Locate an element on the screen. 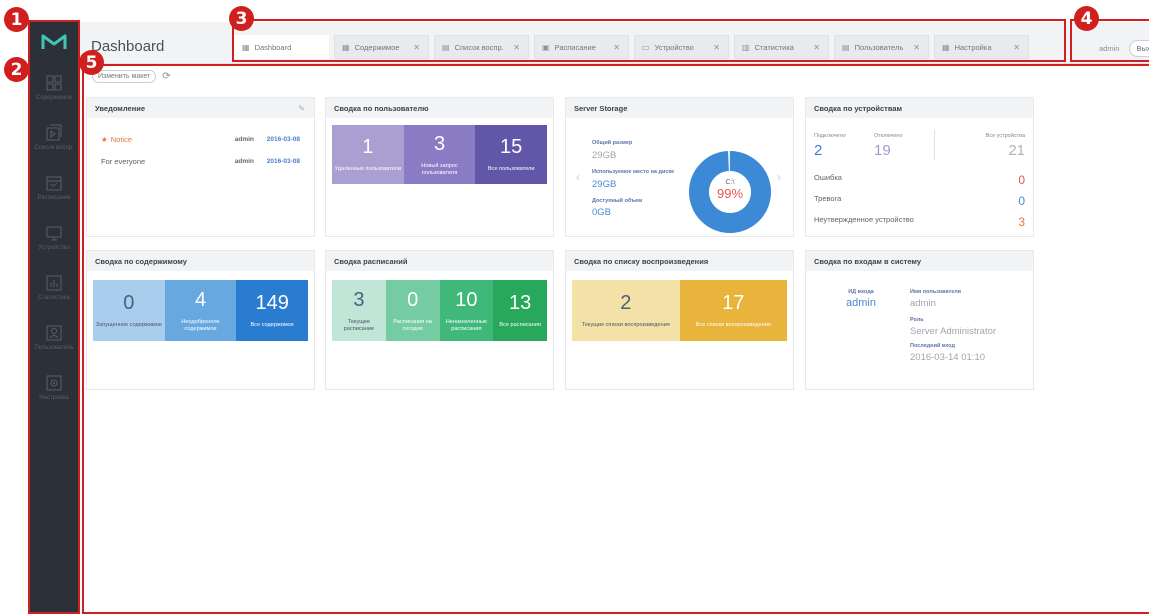 Image resolution: width=1149 pixels, height=614 pixels. sidebar-item-5: Статистика is located at coordinates (54, 287).